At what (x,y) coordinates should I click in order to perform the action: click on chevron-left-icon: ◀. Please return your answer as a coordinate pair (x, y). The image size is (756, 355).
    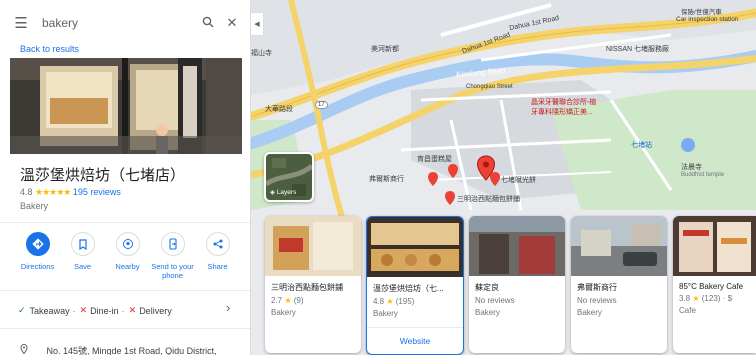
    Looking at the image, I should click on (257, 24).